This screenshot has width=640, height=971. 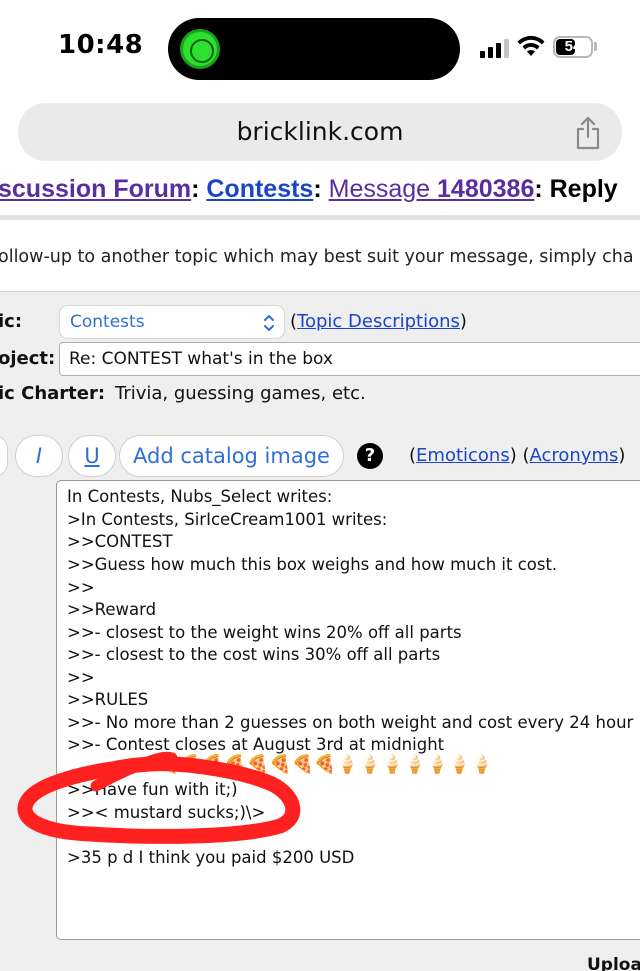 What do you see at coordinates (613, 963) in the screenshot?
I see `upload-label: Uploa` at bounding box center [613, 963].